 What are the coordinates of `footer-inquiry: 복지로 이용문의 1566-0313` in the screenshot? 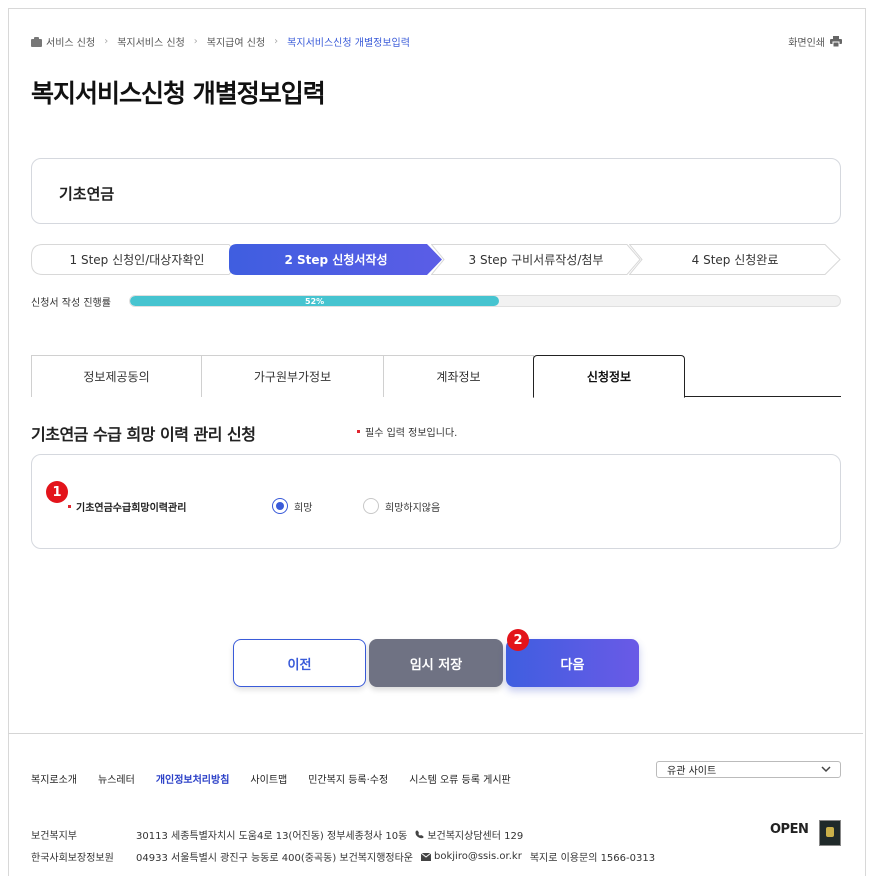 It's located at (592, 858).